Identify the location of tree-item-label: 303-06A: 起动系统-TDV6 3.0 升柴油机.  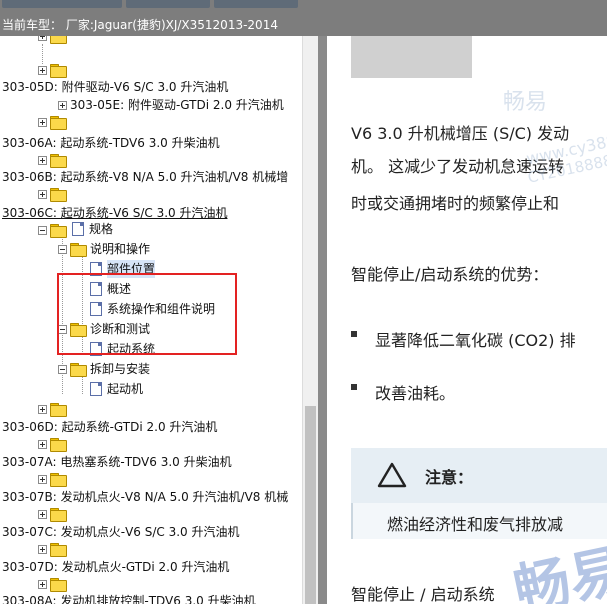
(111, 143).